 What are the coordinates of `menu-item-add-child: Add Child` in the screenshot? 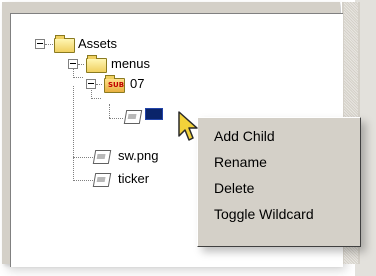 It's located at (244, 136).